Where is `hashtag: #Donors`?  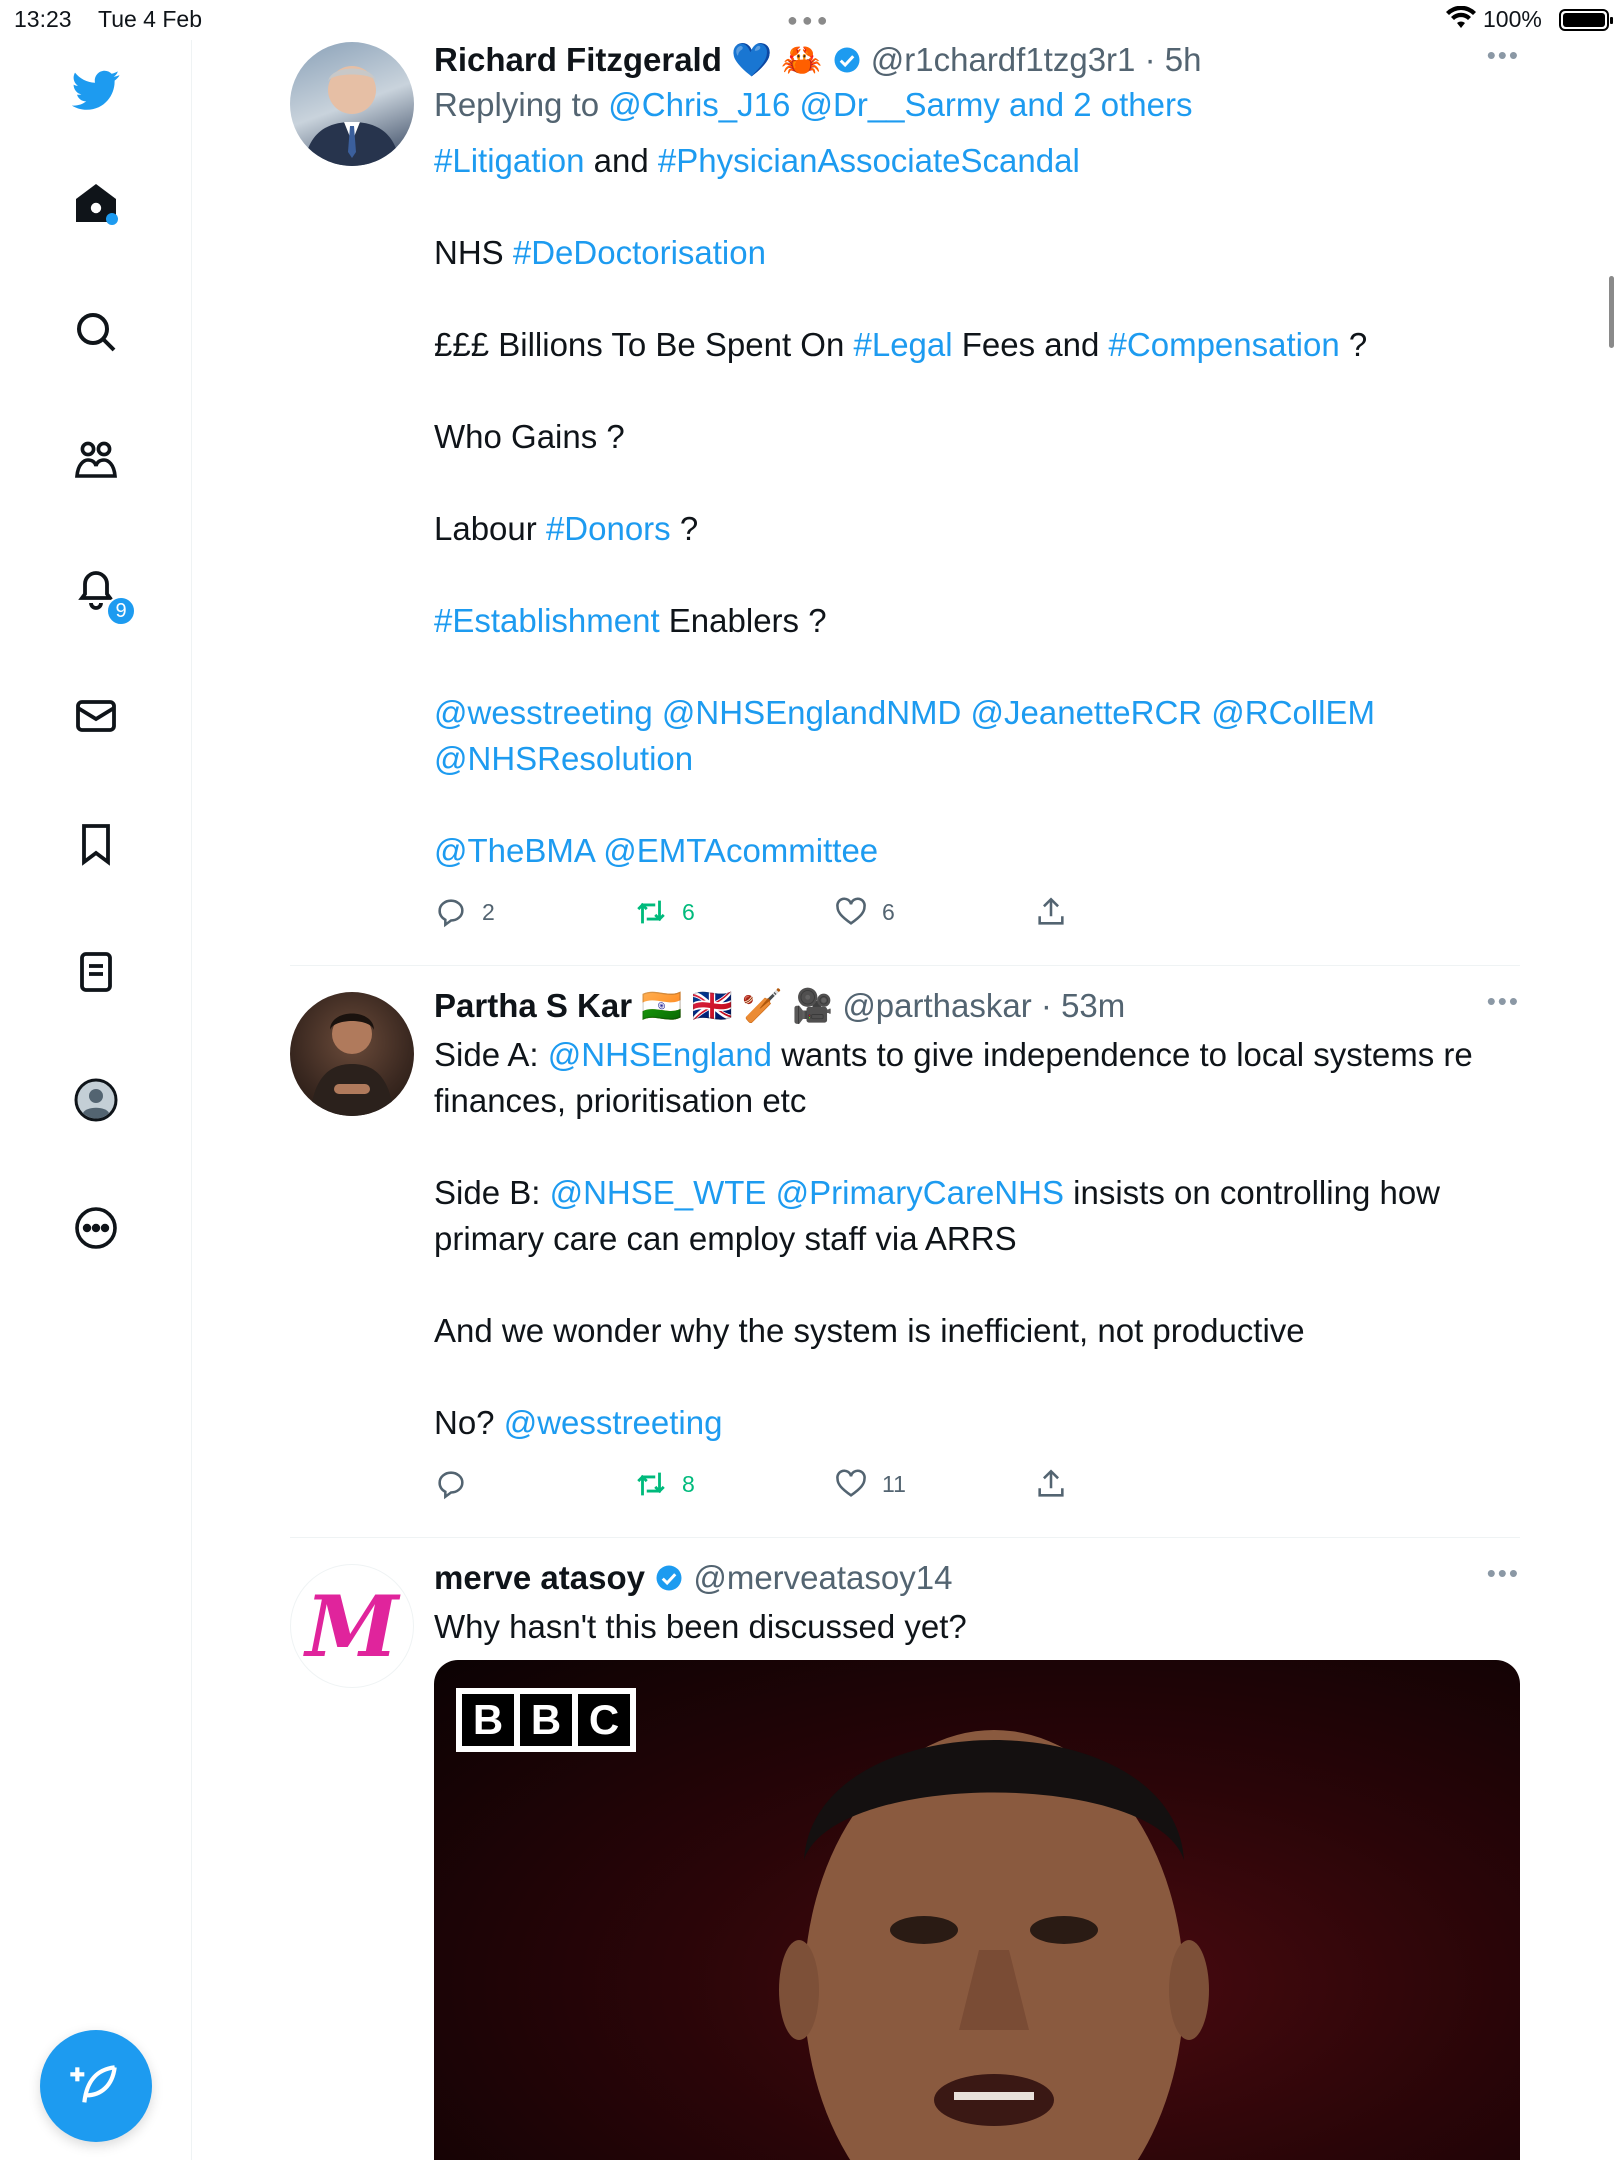
hashtag: #Donors is located at coordinates (608, 528).